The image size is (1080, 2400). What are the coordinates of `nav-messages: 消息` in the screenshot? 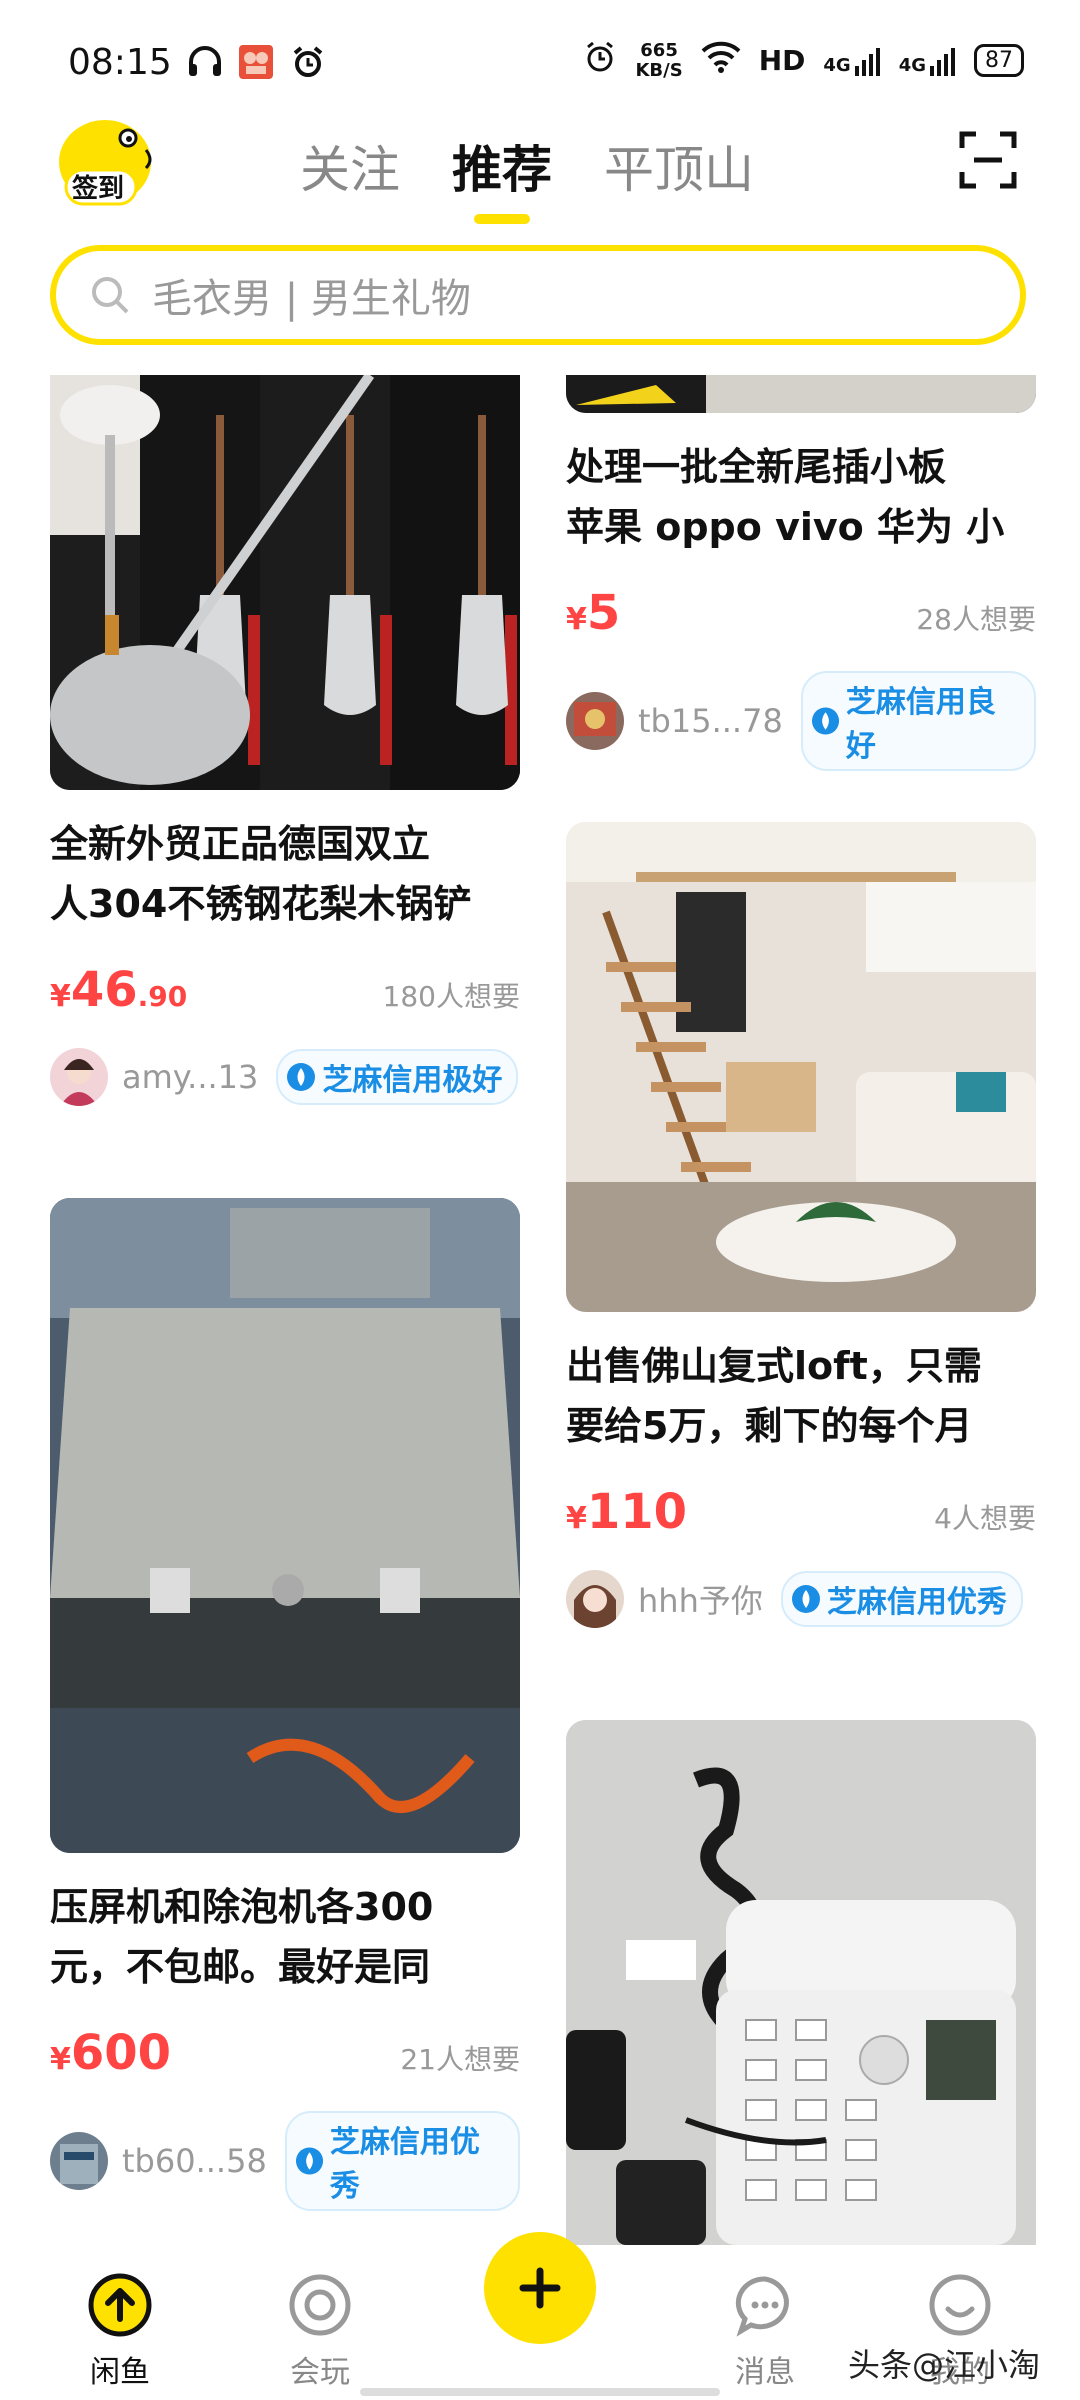 It's located at (765, 2318).